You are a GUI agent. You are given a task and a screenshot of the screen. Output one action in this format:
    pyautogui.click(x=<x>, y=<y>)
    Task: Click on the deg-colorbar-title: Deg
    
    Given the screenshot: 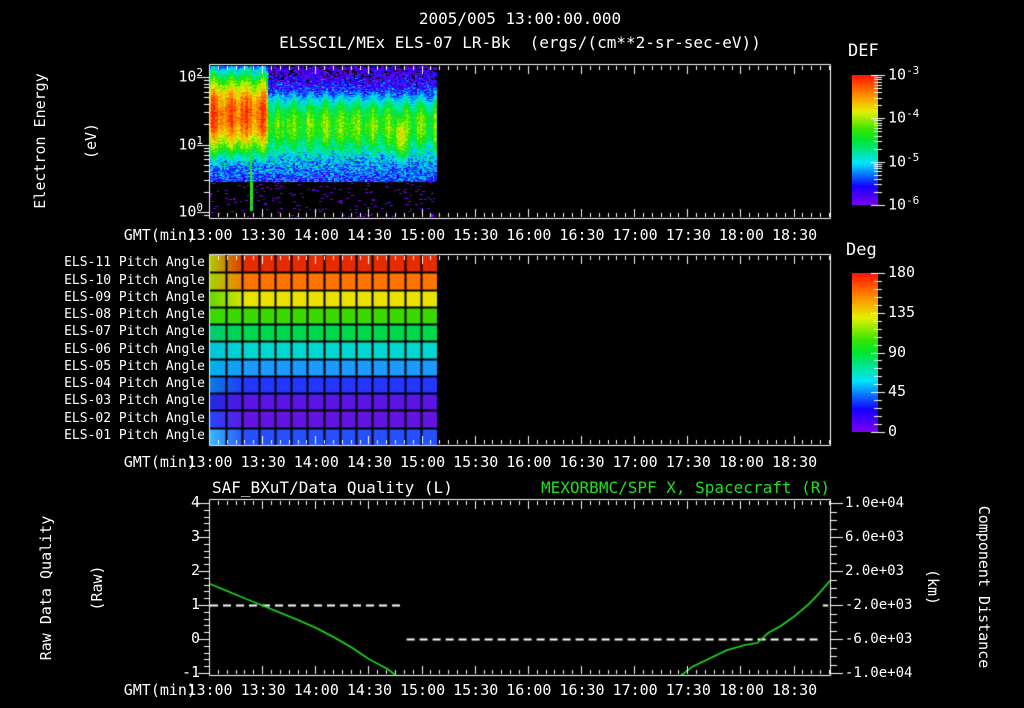 What is the action you would take?
    pyautogui.click(x=861, y=250)
    